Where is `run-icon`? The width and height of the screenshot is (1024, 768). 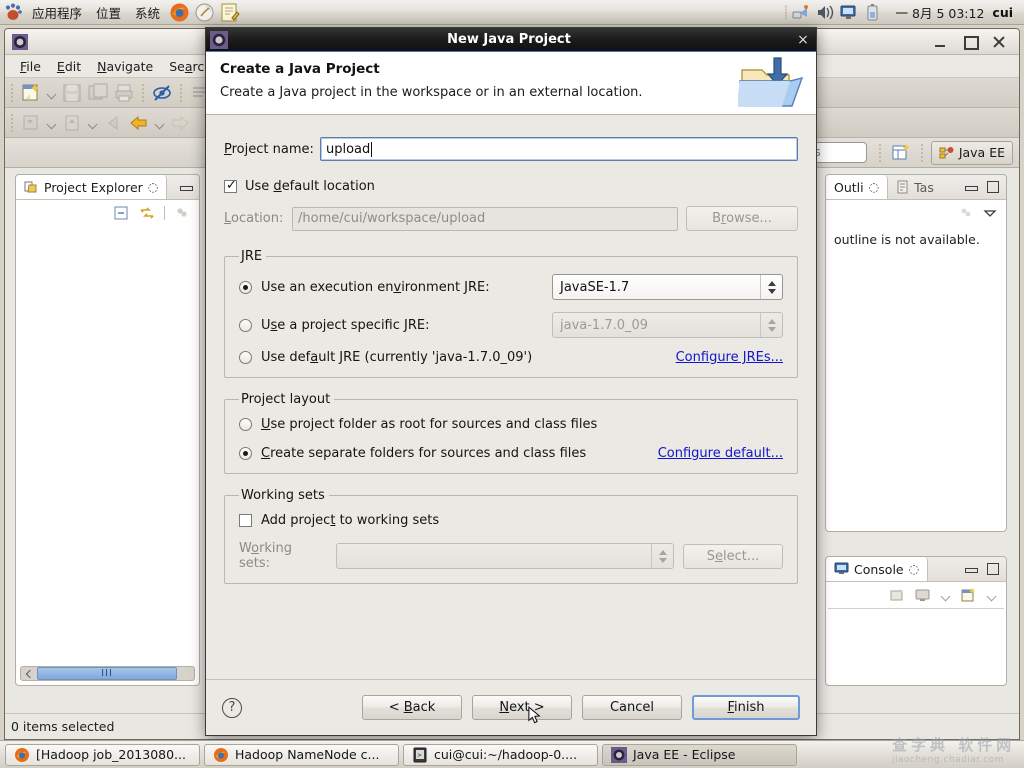
run-icon is located at coordinates (72, 123).